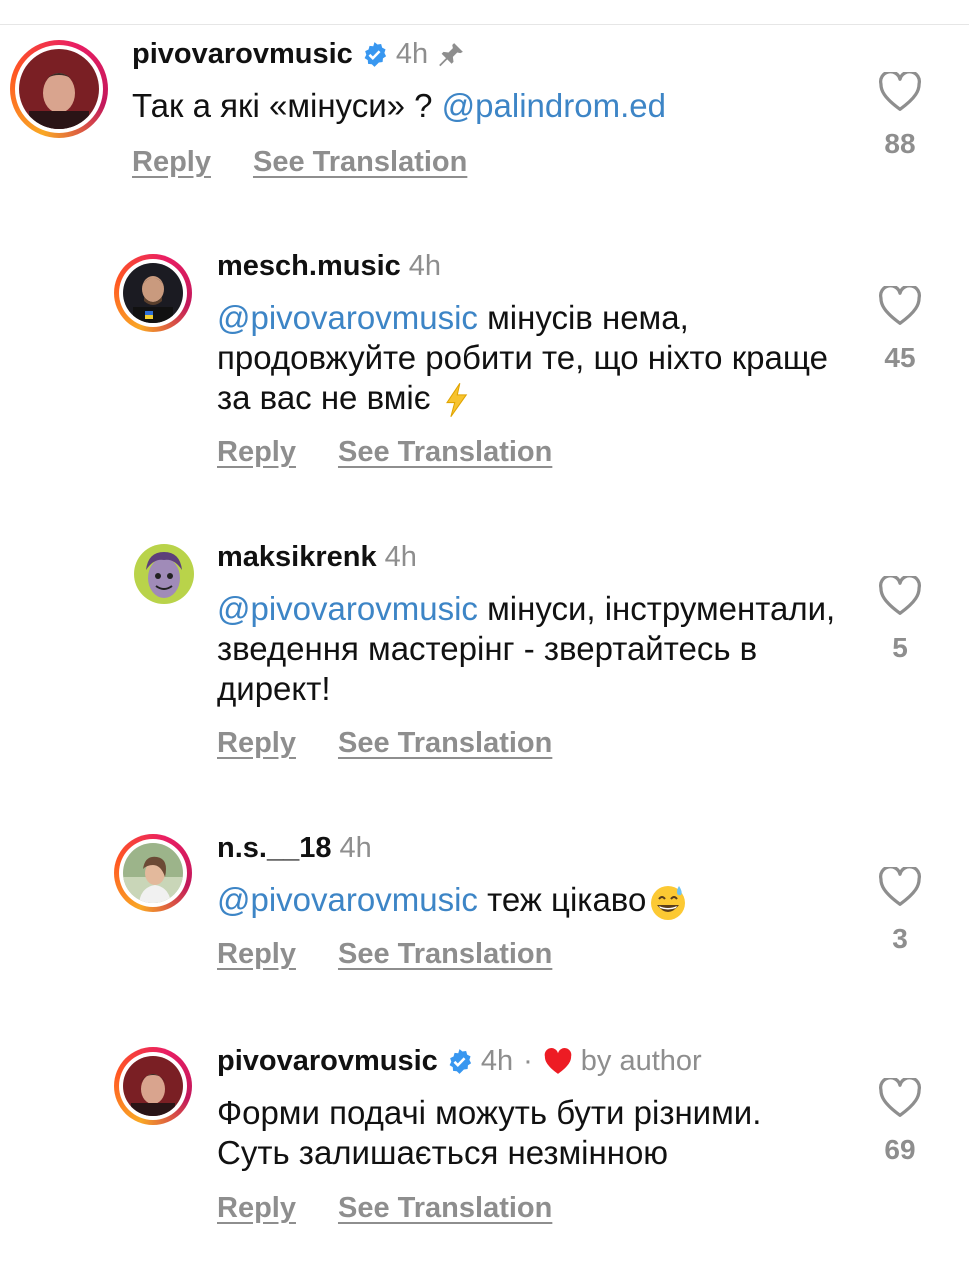 This screenshot has height=1280, width=969. I want to click on heart-filled-icon, so click(558, 1060).